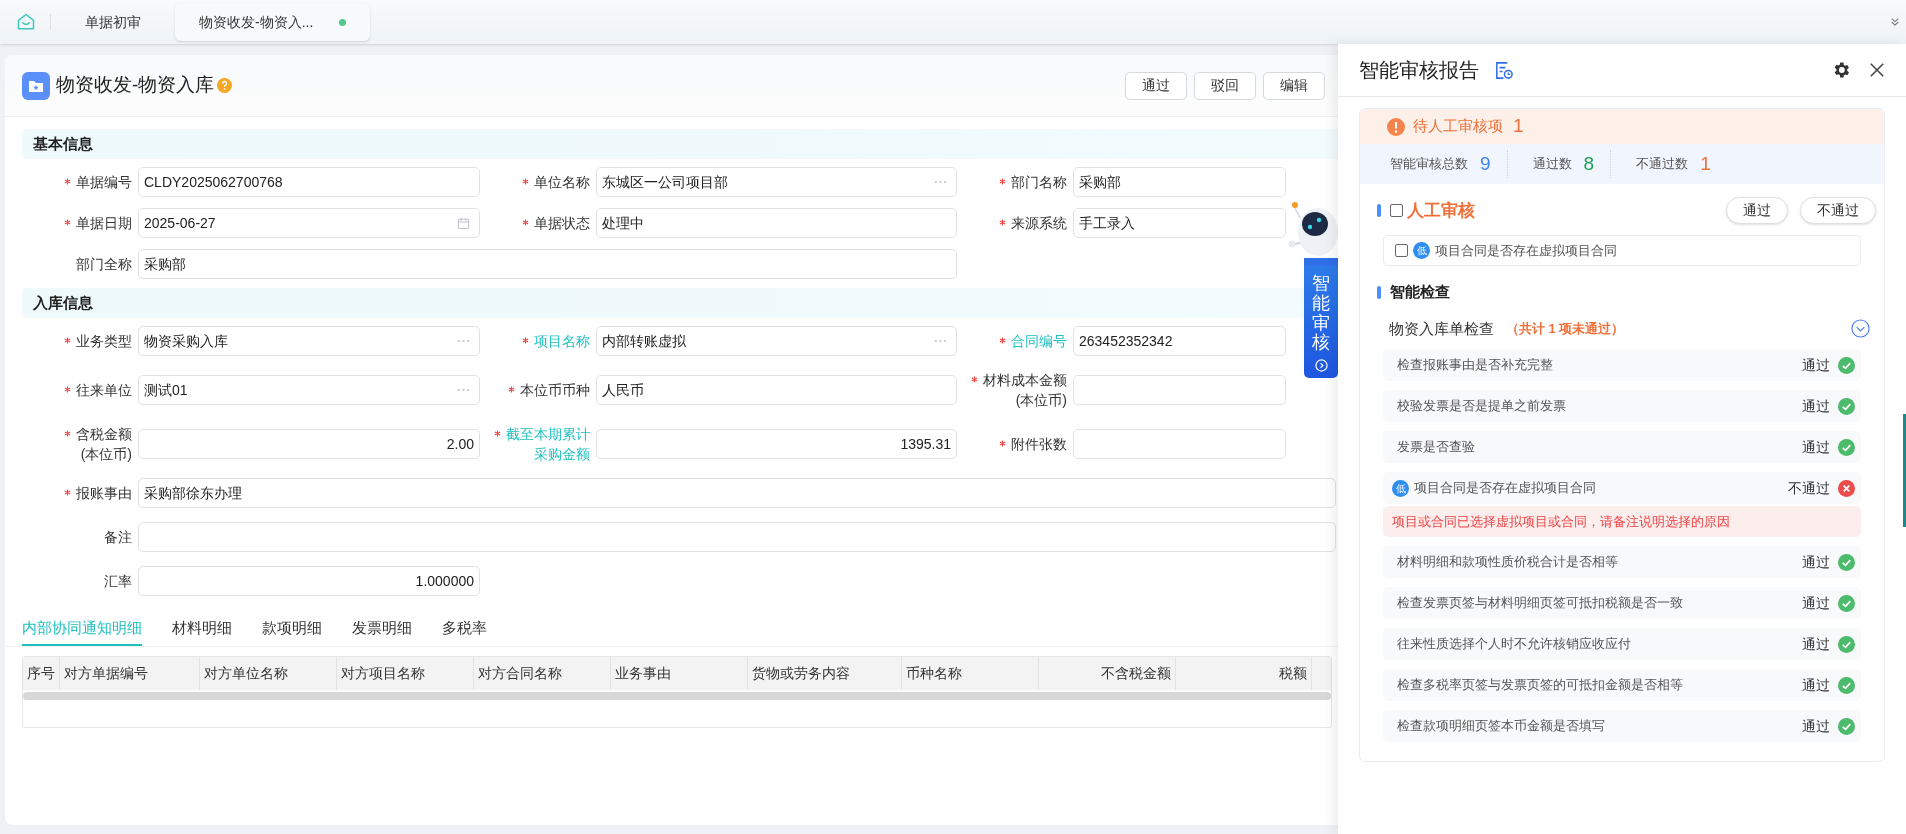 The height and width of the screenshot is (834, 1906). Describe the element at coordinates (106, 454) in the screenshot. I see `field-label: (本位币)` at that location.